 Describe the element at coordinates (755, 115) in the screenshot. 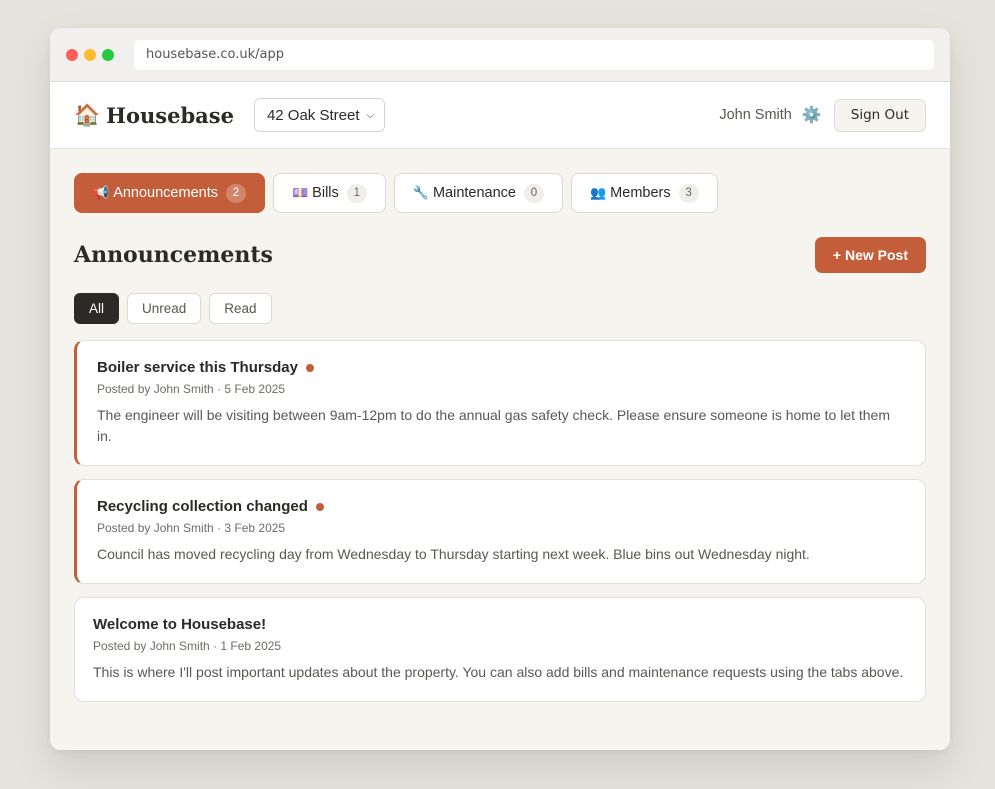

I see `user-name: John Smith` at that location.